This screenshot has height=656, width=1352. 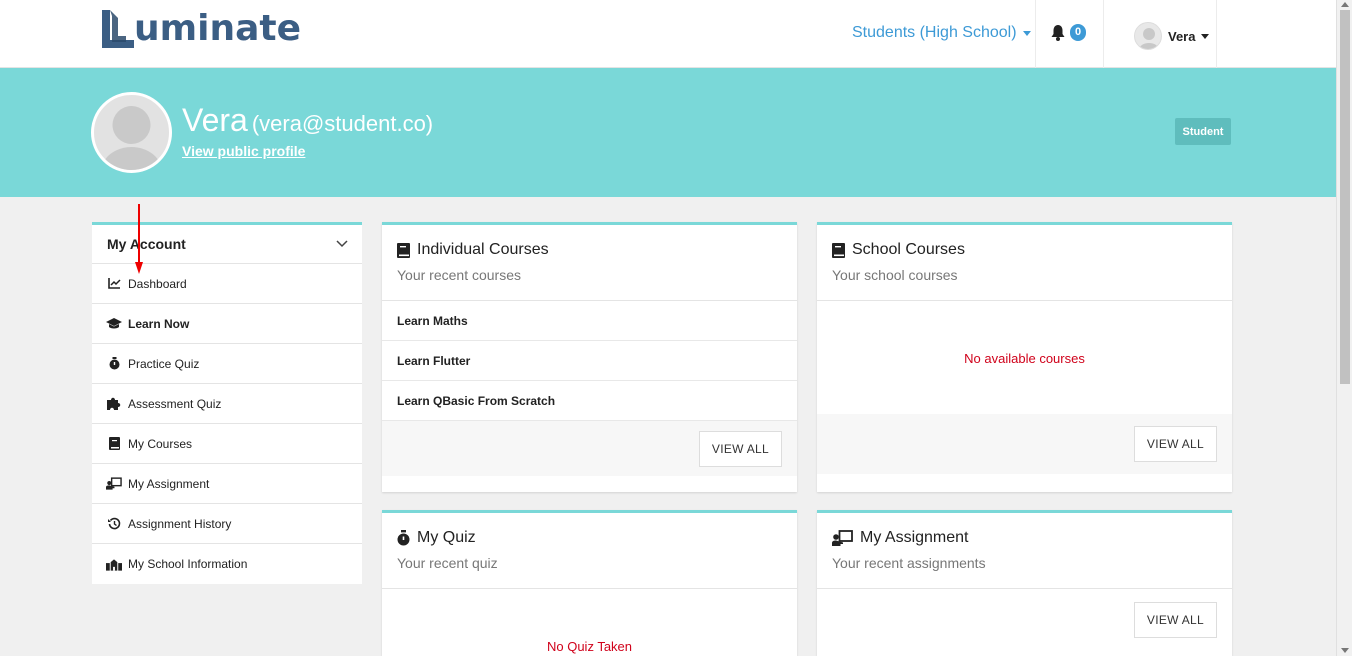 I want to click on sidebar-item-label: Practice Quiz, so click(x=164, y=363).